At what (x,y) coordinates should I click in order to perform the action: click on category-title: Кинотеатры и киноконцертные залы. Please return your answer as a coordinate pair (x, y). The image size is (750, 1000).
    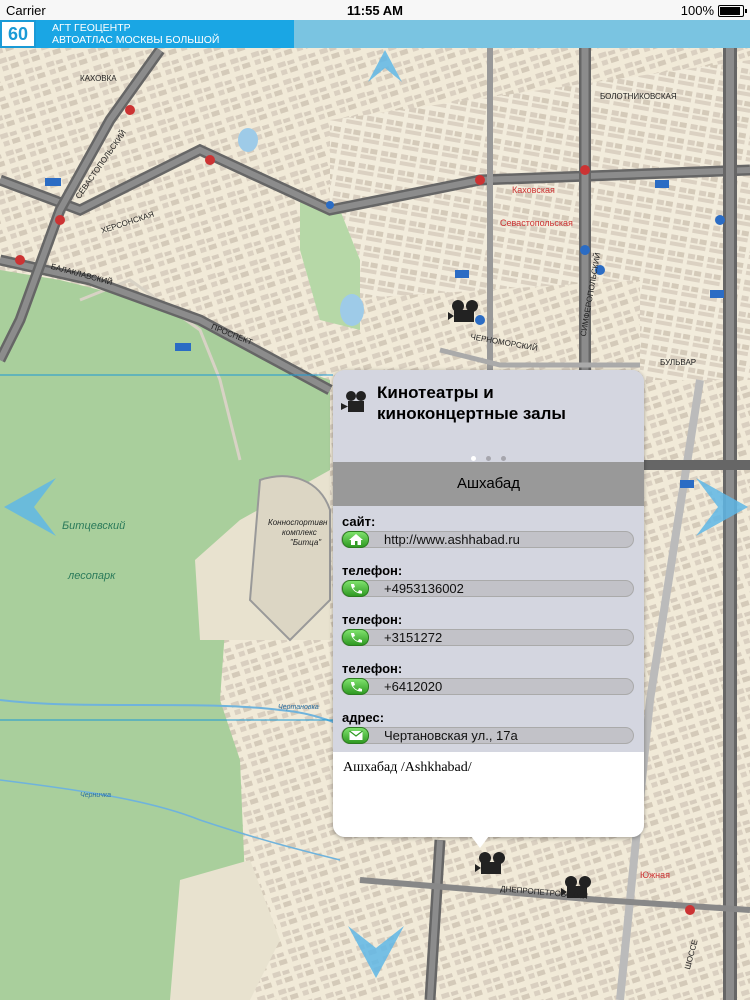
    Looking at the image, I should click on (471, 403).